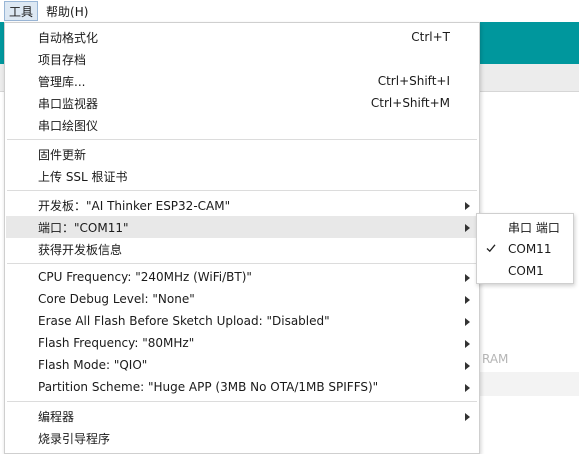  Describe the element at coordinates (62, 59) in the screenshot. I see `menu-item-label: 项目存档` at that location.